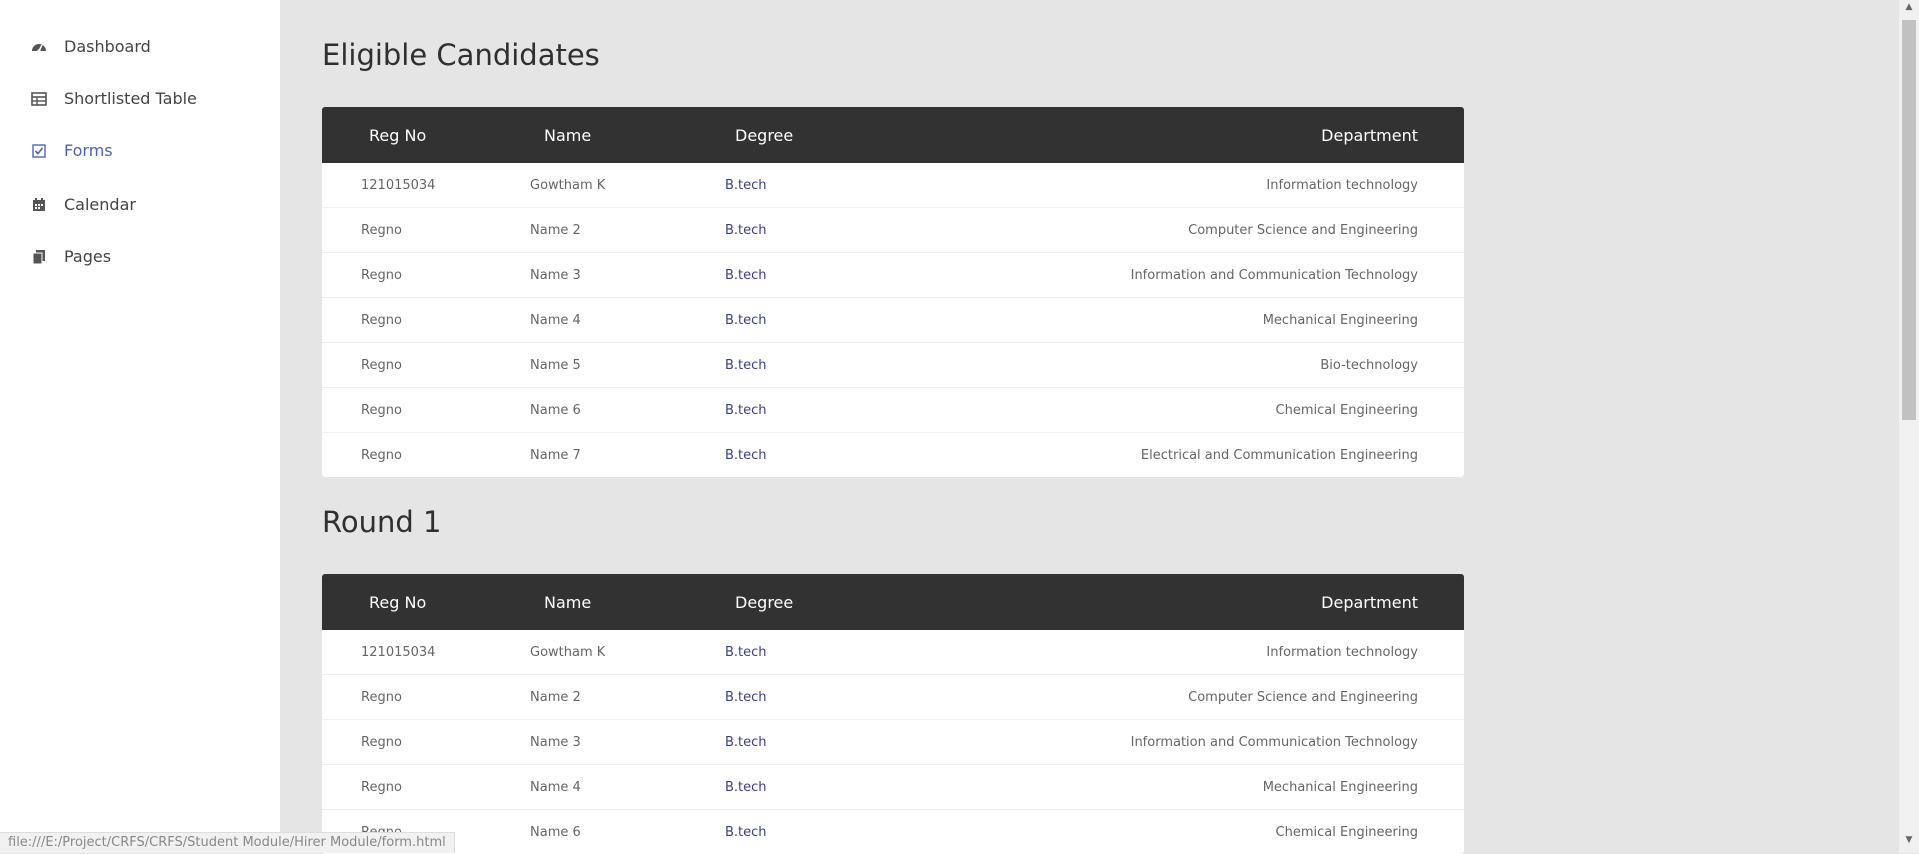 The width and height of the screenshot is (1919, 854). What do you see at coordinates (382, 522) in the screenshot?
I see `section-title-round-1: Round 1` at bounding box center [382, 522].